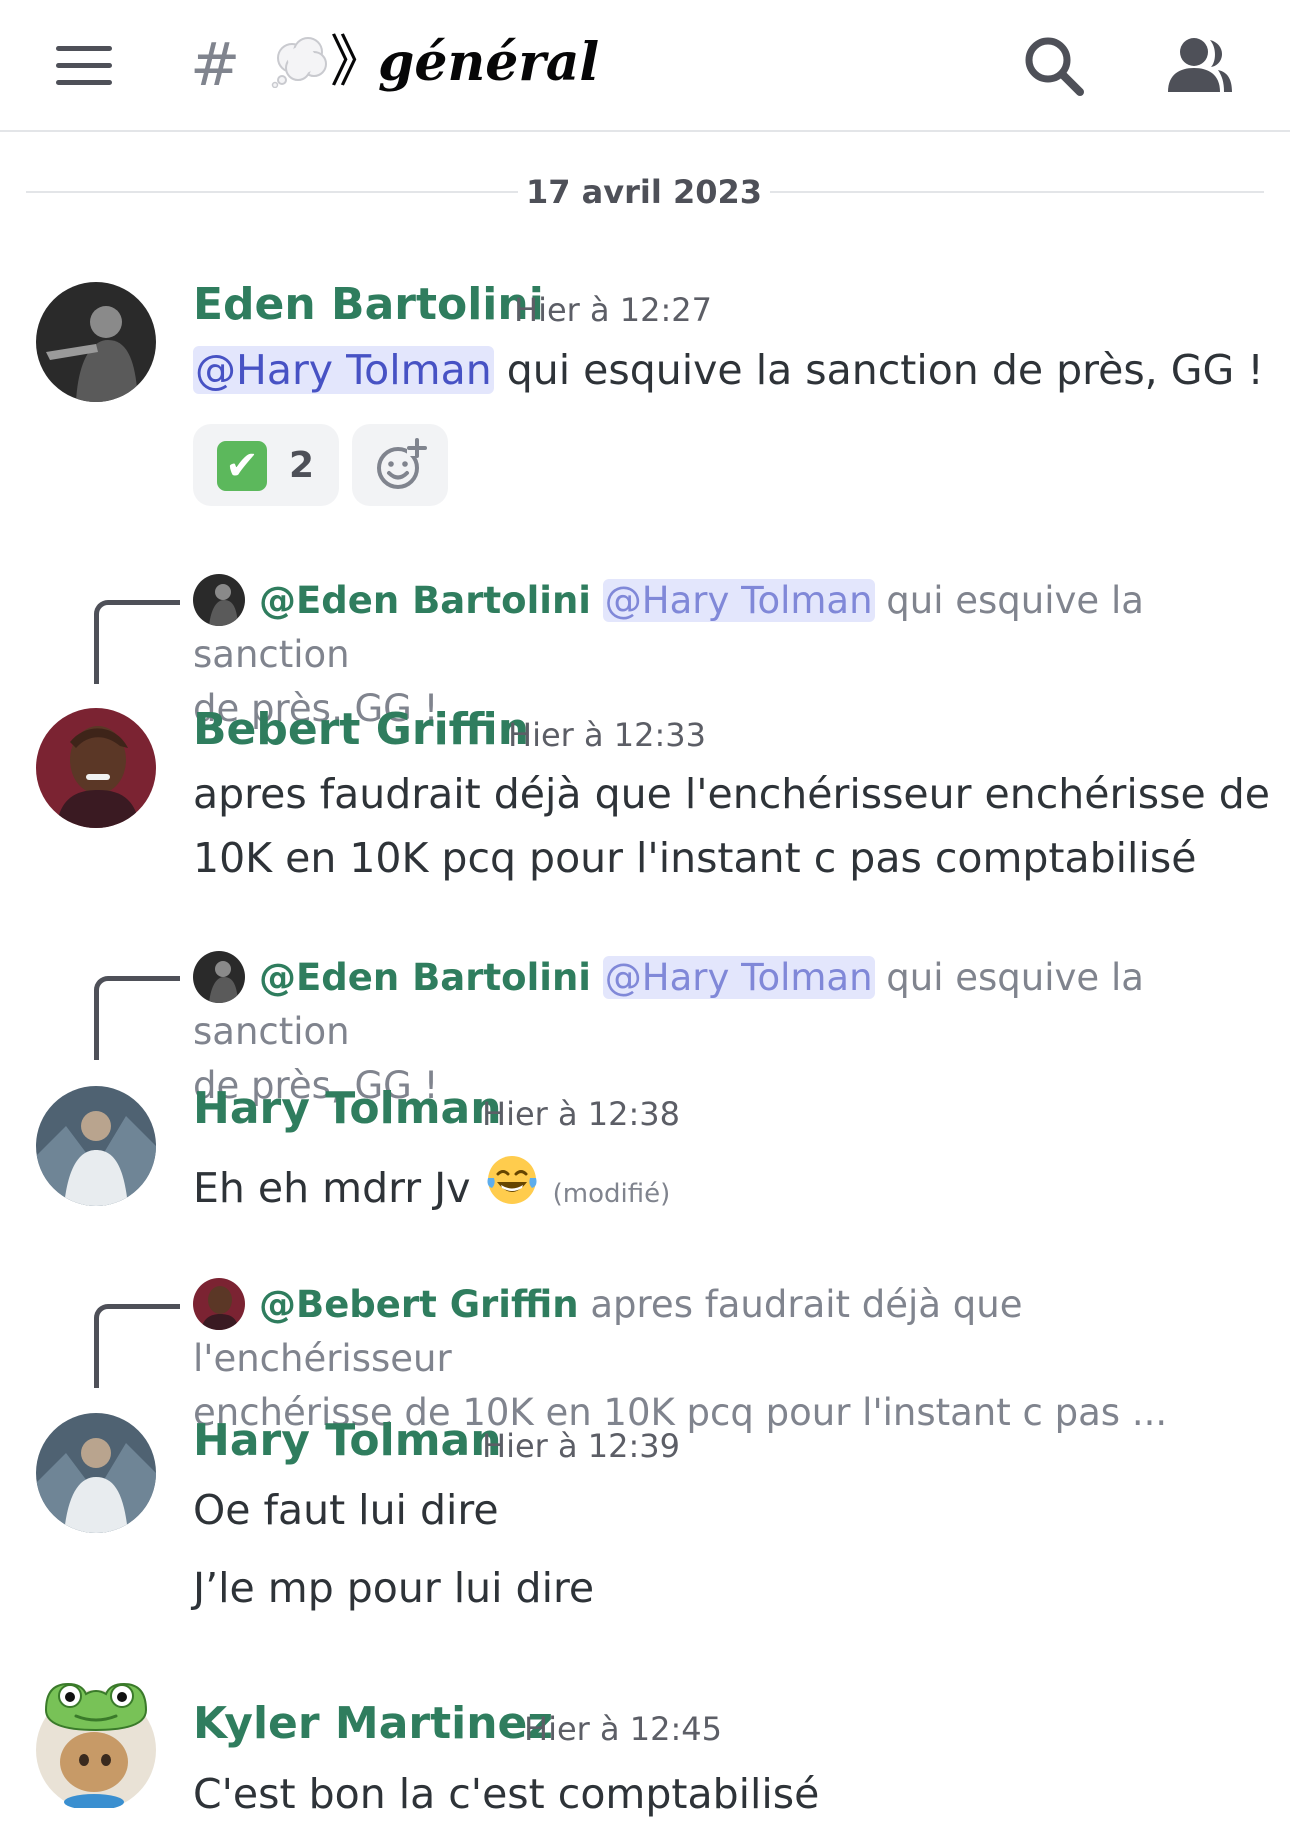  I want to click on date-divider-label: 17 avril 2023, so click(644, 192).